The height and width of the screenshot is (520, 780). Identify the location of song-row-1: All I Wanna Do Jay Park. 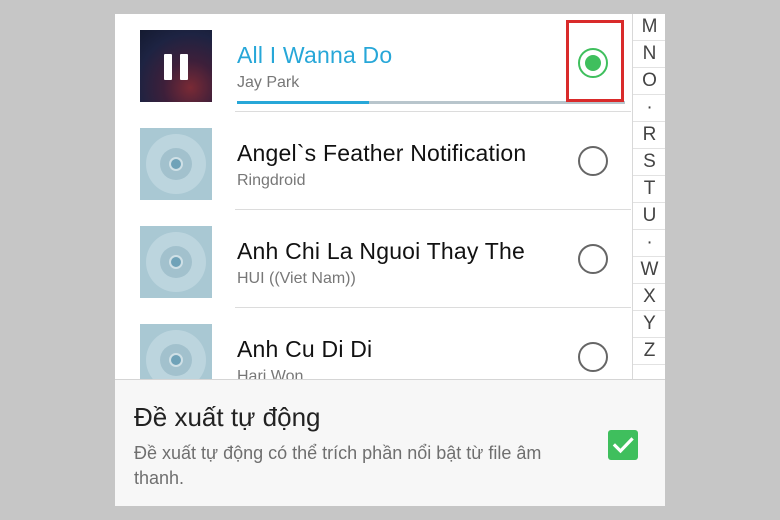
(373, 63).